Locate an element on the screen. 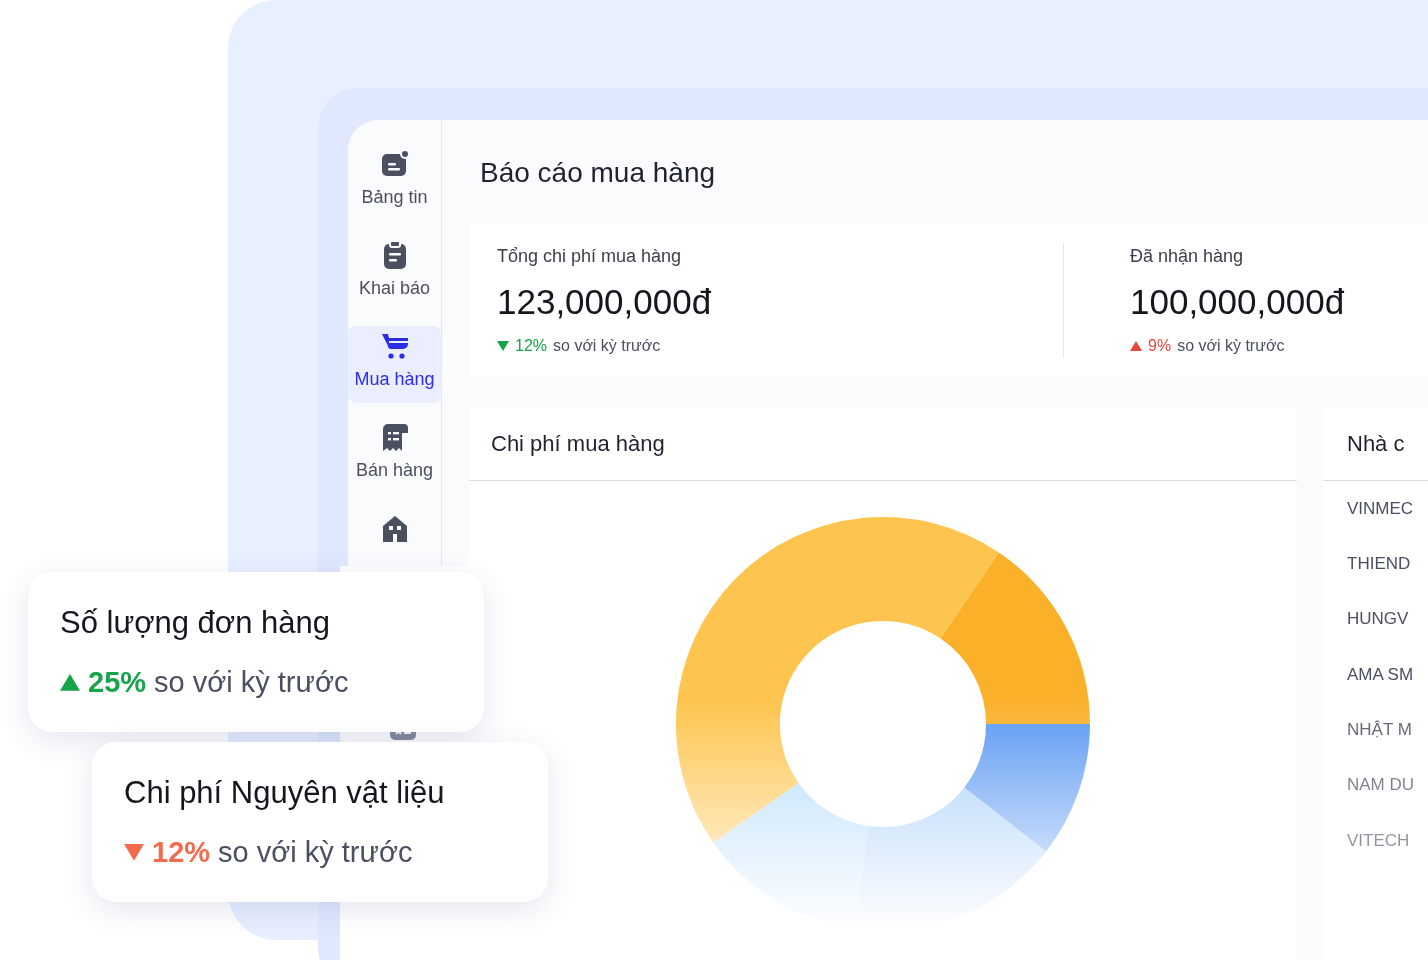 The image size is (1428, 960). stat-value: 100,000,000đ is located at coordinates (1238, 301).